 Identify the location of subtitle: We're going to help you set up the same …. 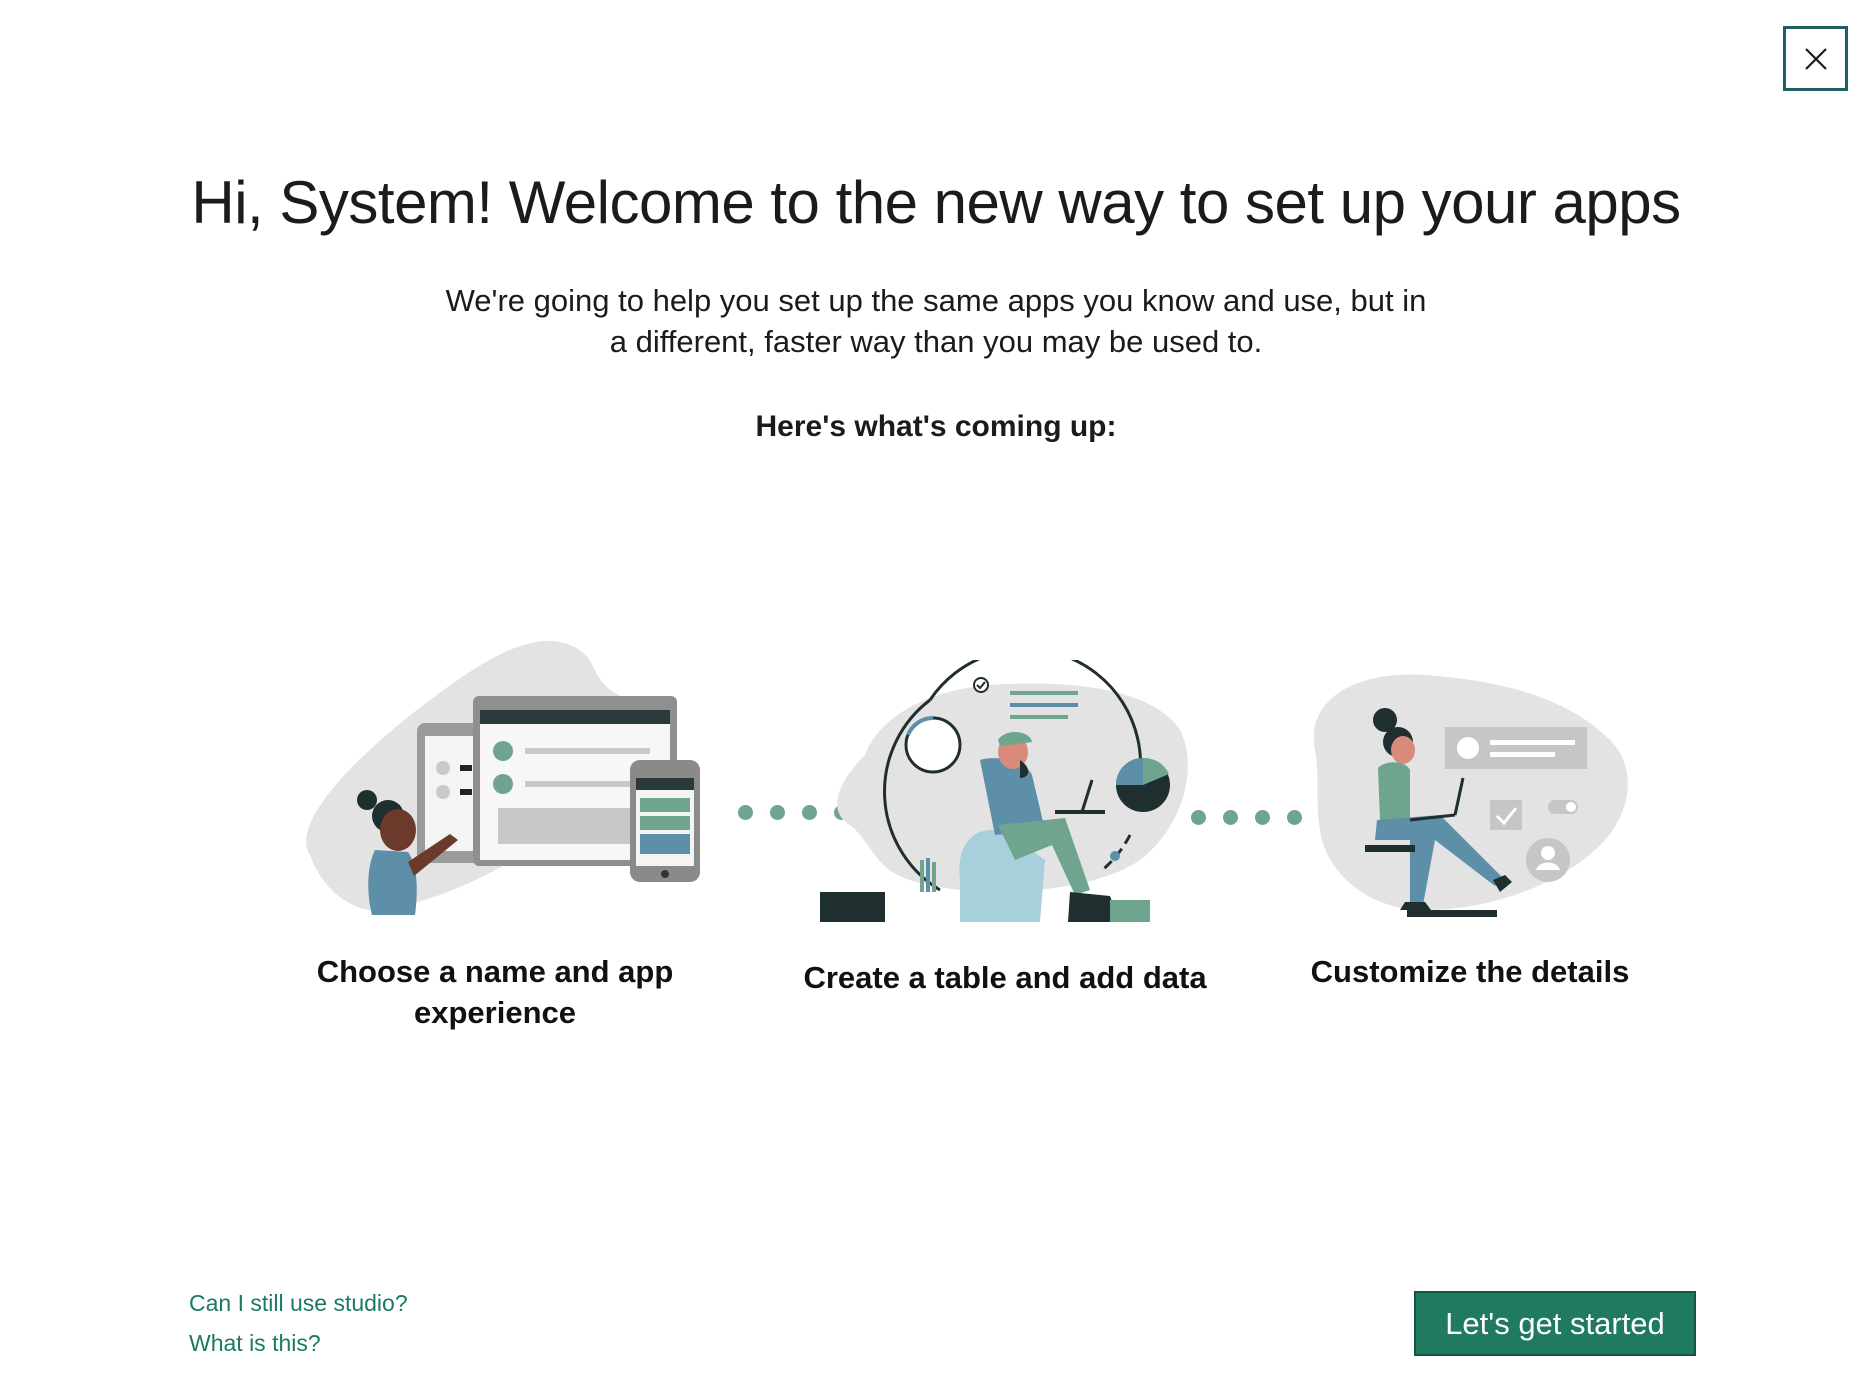
(936, 321).